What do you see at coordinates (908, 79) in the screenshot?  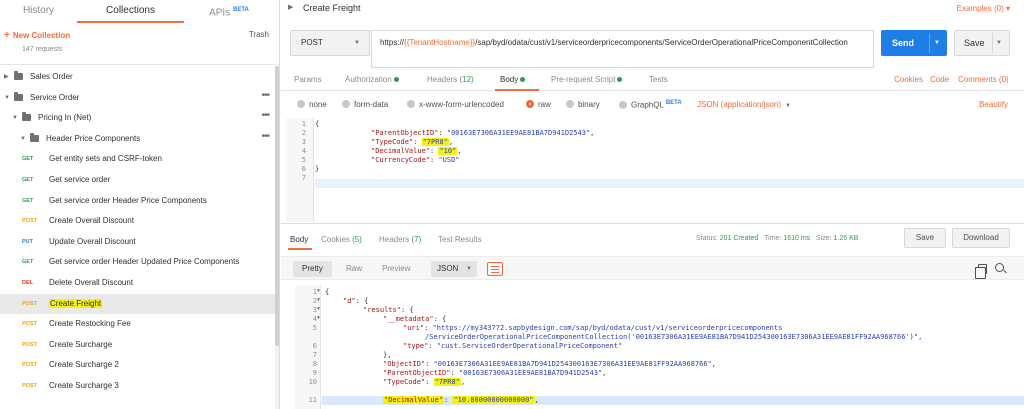 I see `cookies-link: Cookies` at bounding box center [908, 79].